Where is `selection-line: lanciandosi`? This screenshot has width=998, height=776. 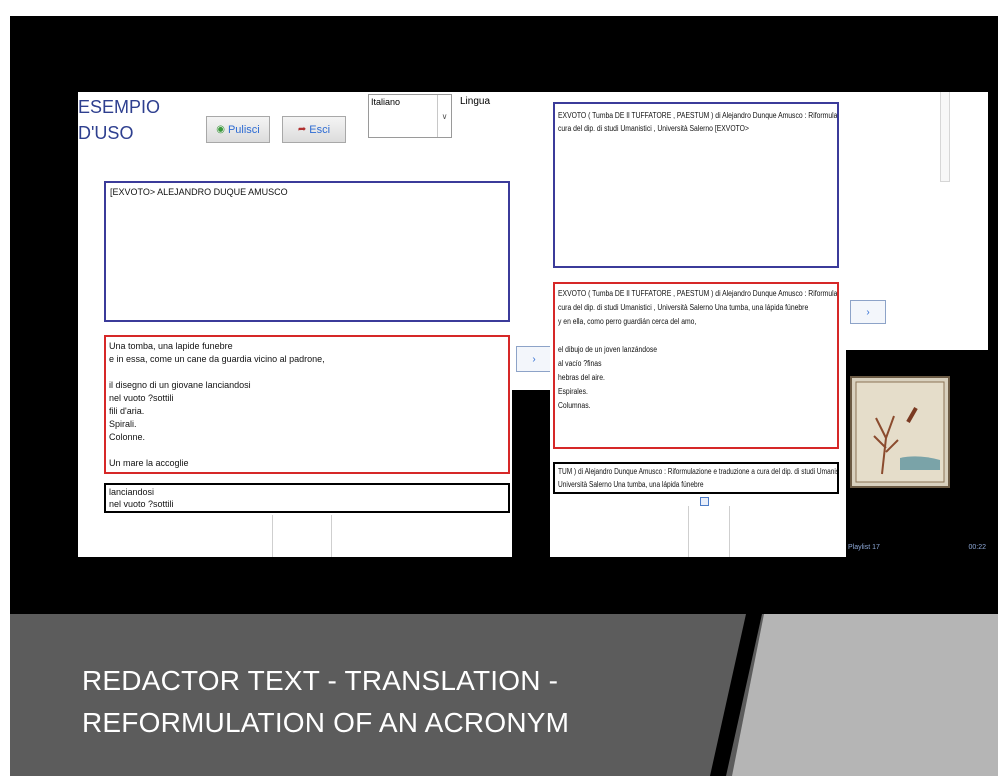
selection-line: lanciandosi is located at coordinates (132, 492).